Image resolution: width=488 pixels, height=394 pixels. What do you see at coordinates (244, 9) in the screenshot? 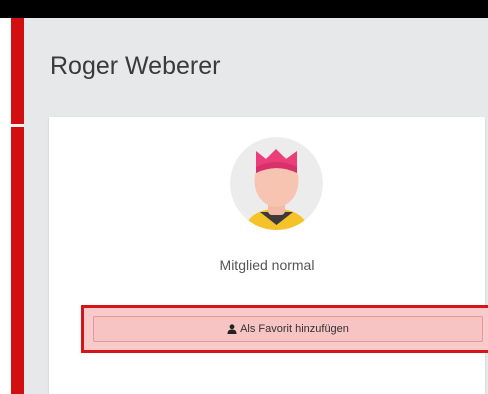
I see `top-bar` at bounding box center [244, 9].